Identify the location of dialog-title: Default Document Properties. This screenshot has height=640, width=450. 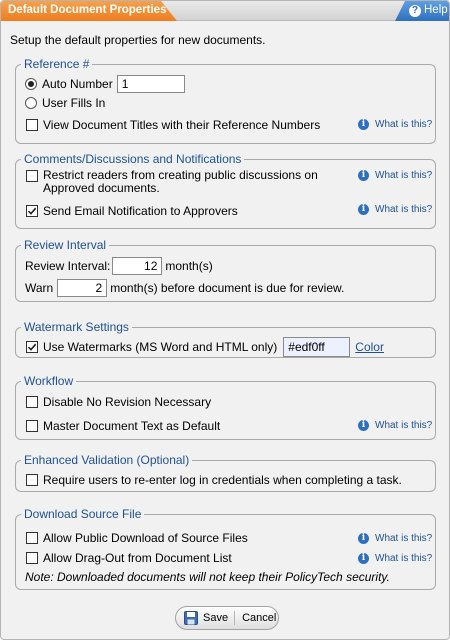
(87, 10).